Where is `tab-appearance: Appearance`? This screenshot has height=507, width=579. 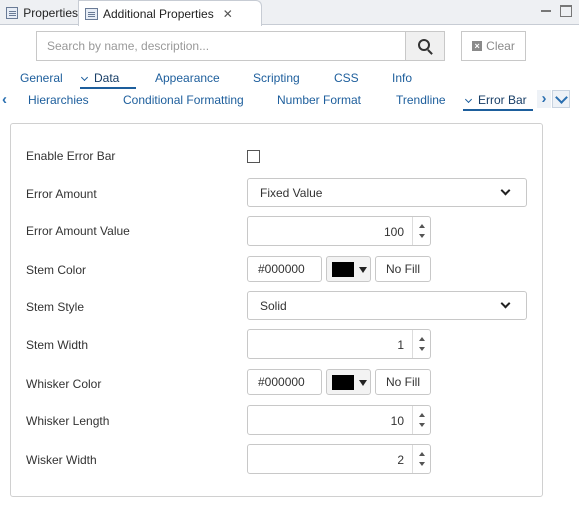 tab-appearance: Appearance is located at coordinates (187, 78).